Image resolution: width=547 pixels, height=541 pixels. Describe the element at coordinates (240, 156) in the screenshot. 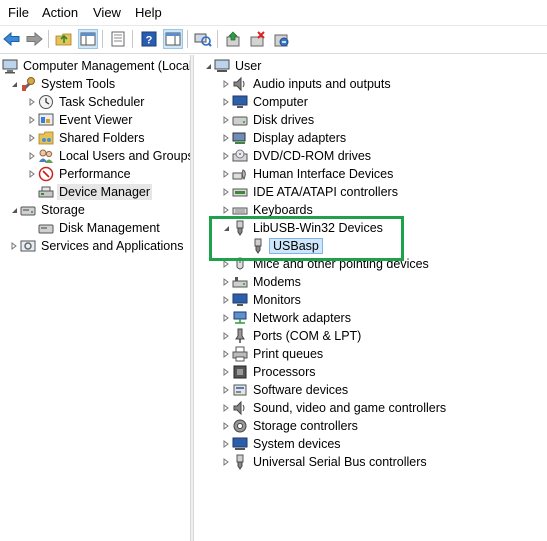

I see `dvd-drive-icon` at that location.